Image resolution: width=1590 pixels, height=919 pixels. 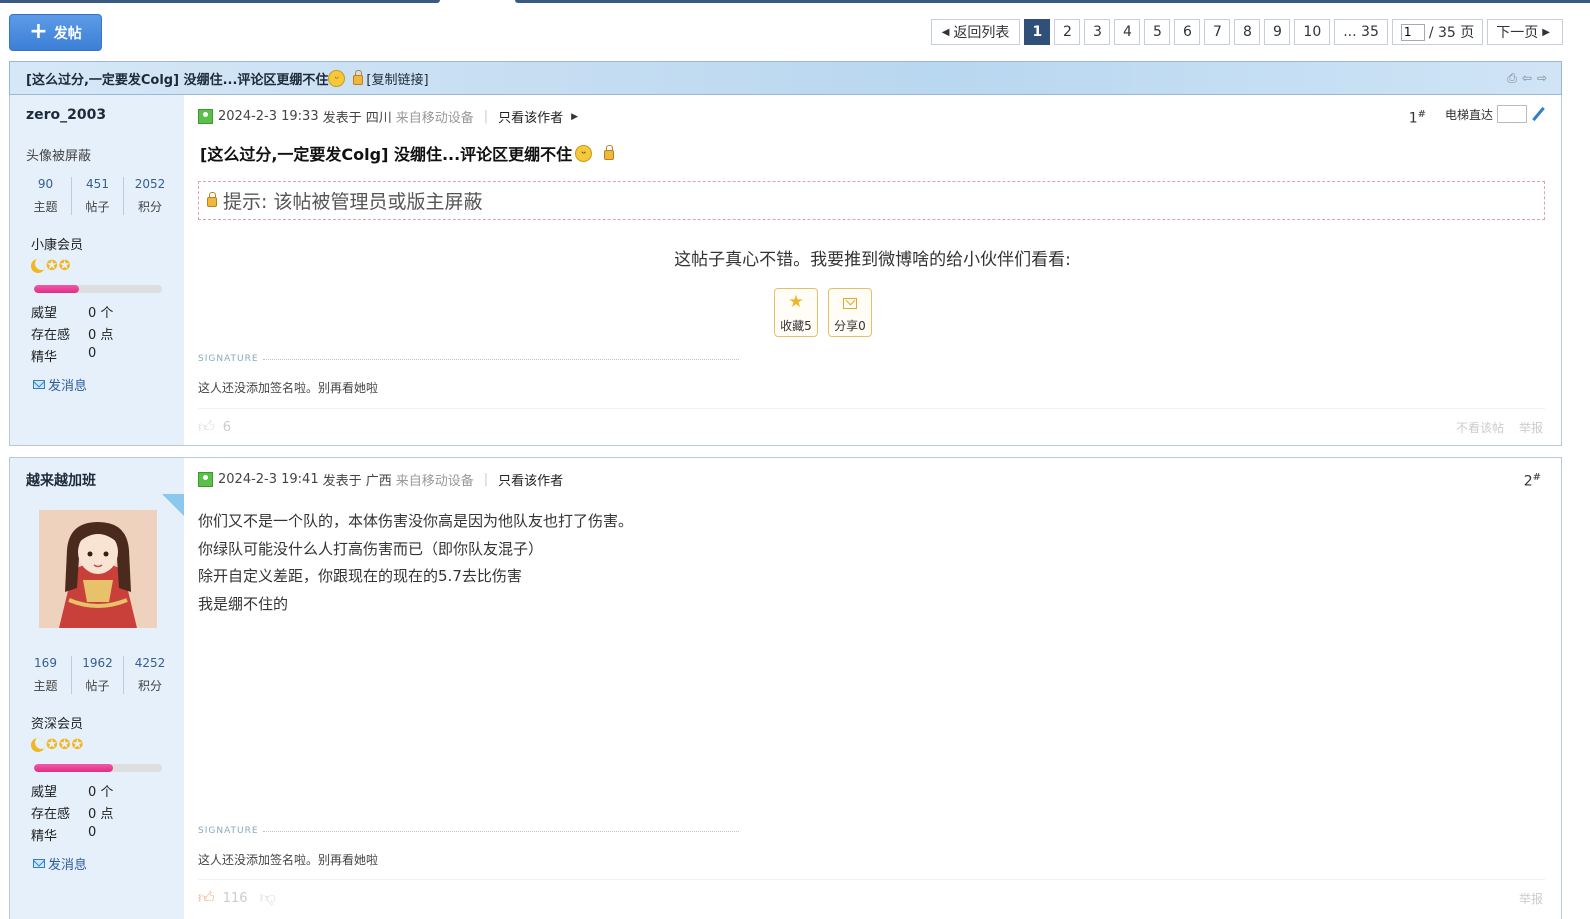 What do you see at coordinates (44, 313) in the screenshot?
I see `field-key: 威望` at bounding box center [44, 313].